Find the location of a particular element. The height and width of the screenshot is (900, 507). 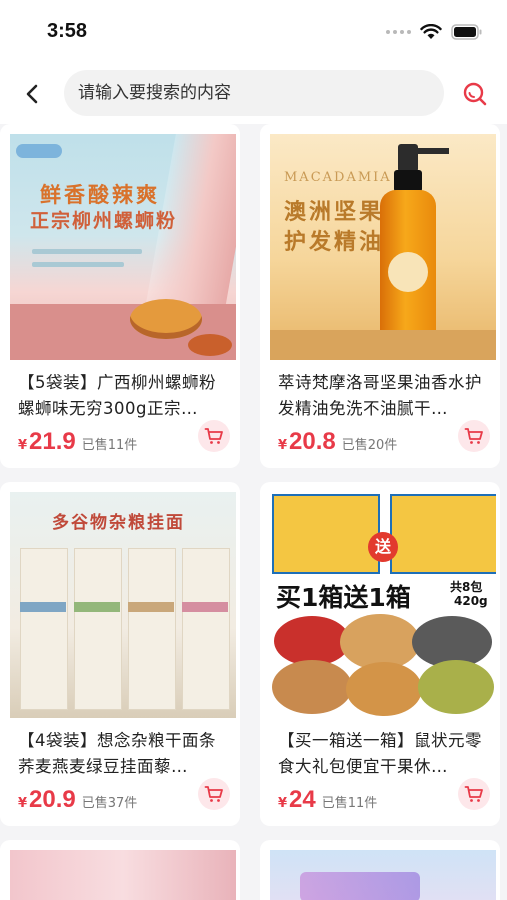

sold-count: 已售37件 is located at coordinates (109, 803).